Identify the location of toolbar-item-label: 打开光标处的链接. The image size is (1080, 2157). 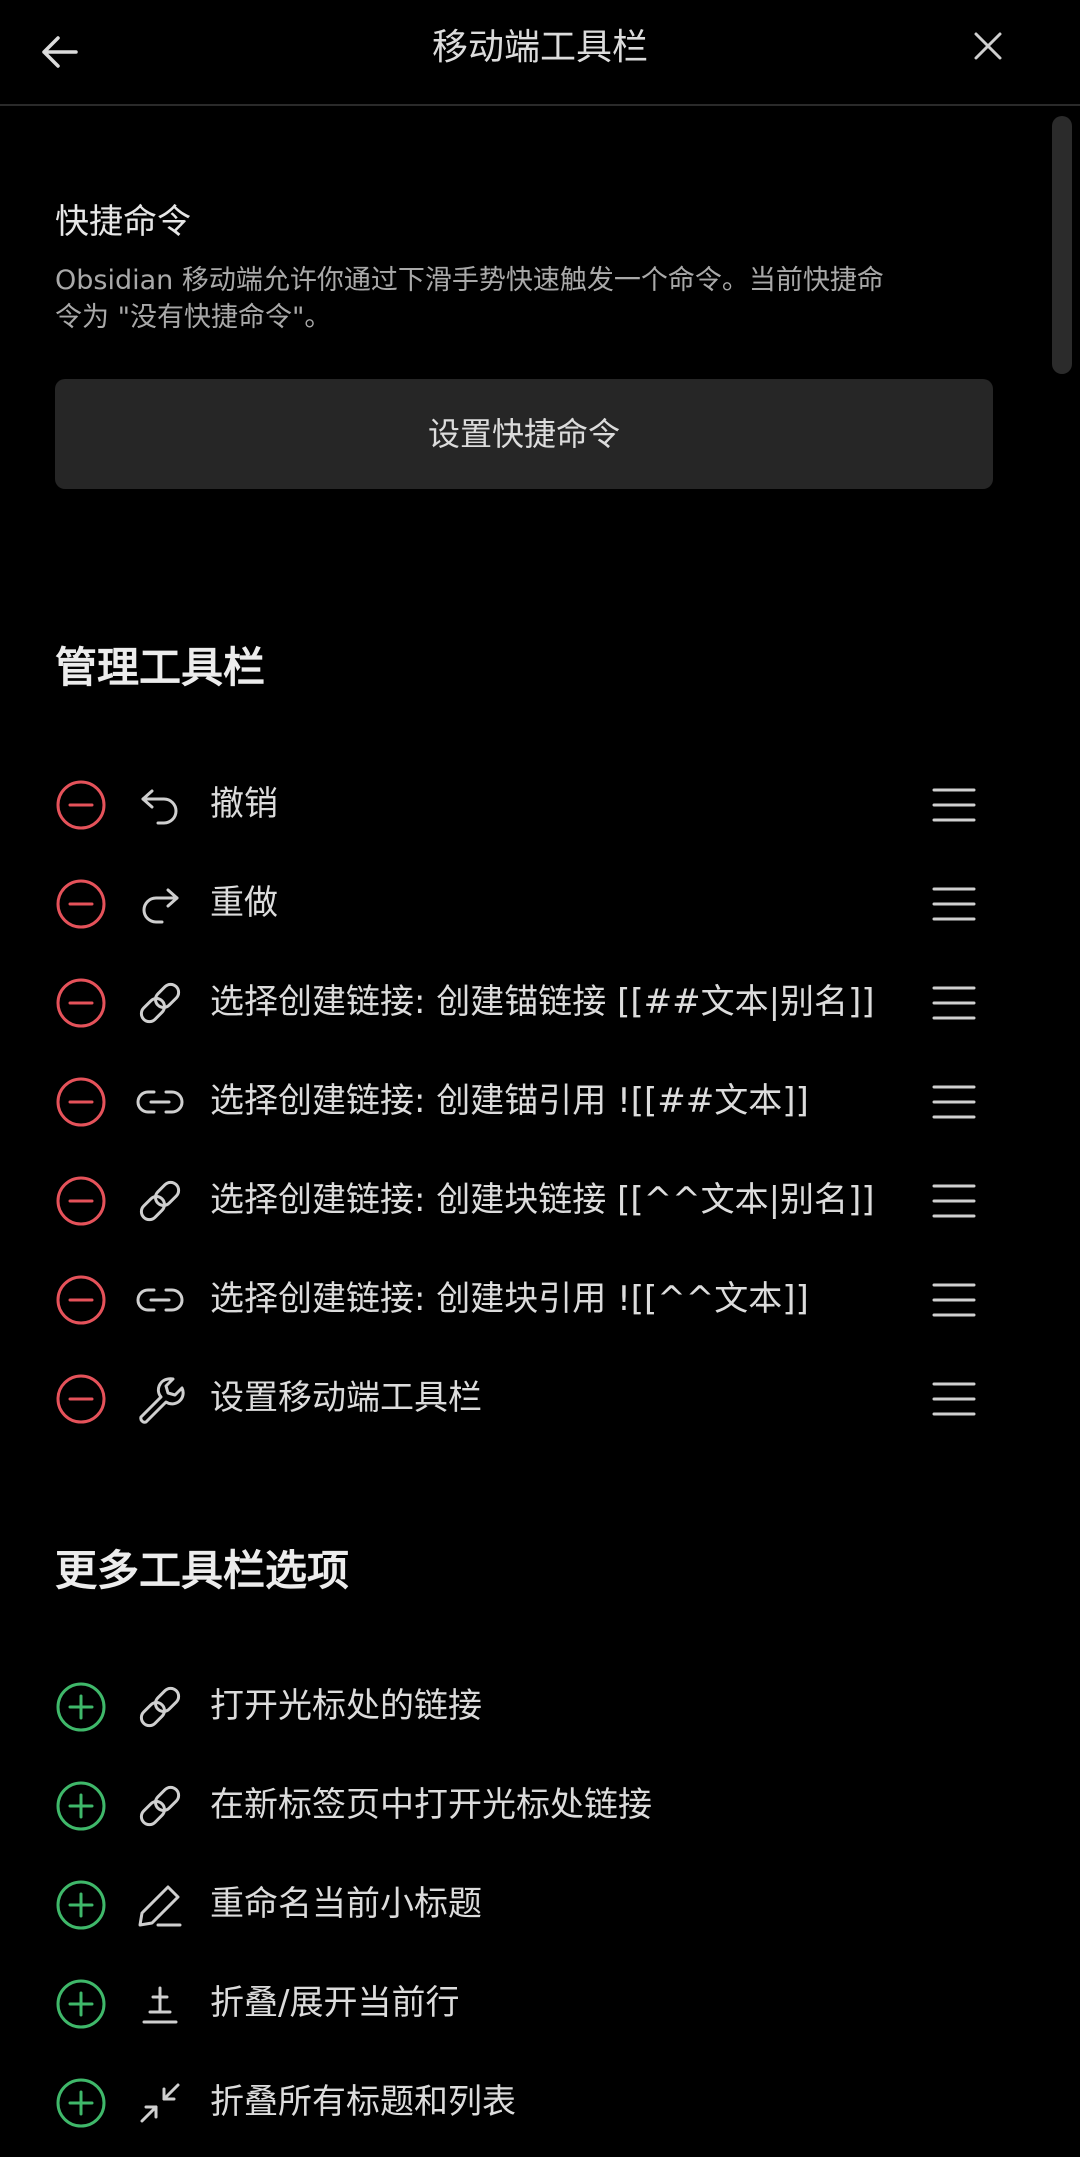
(346, 1706).